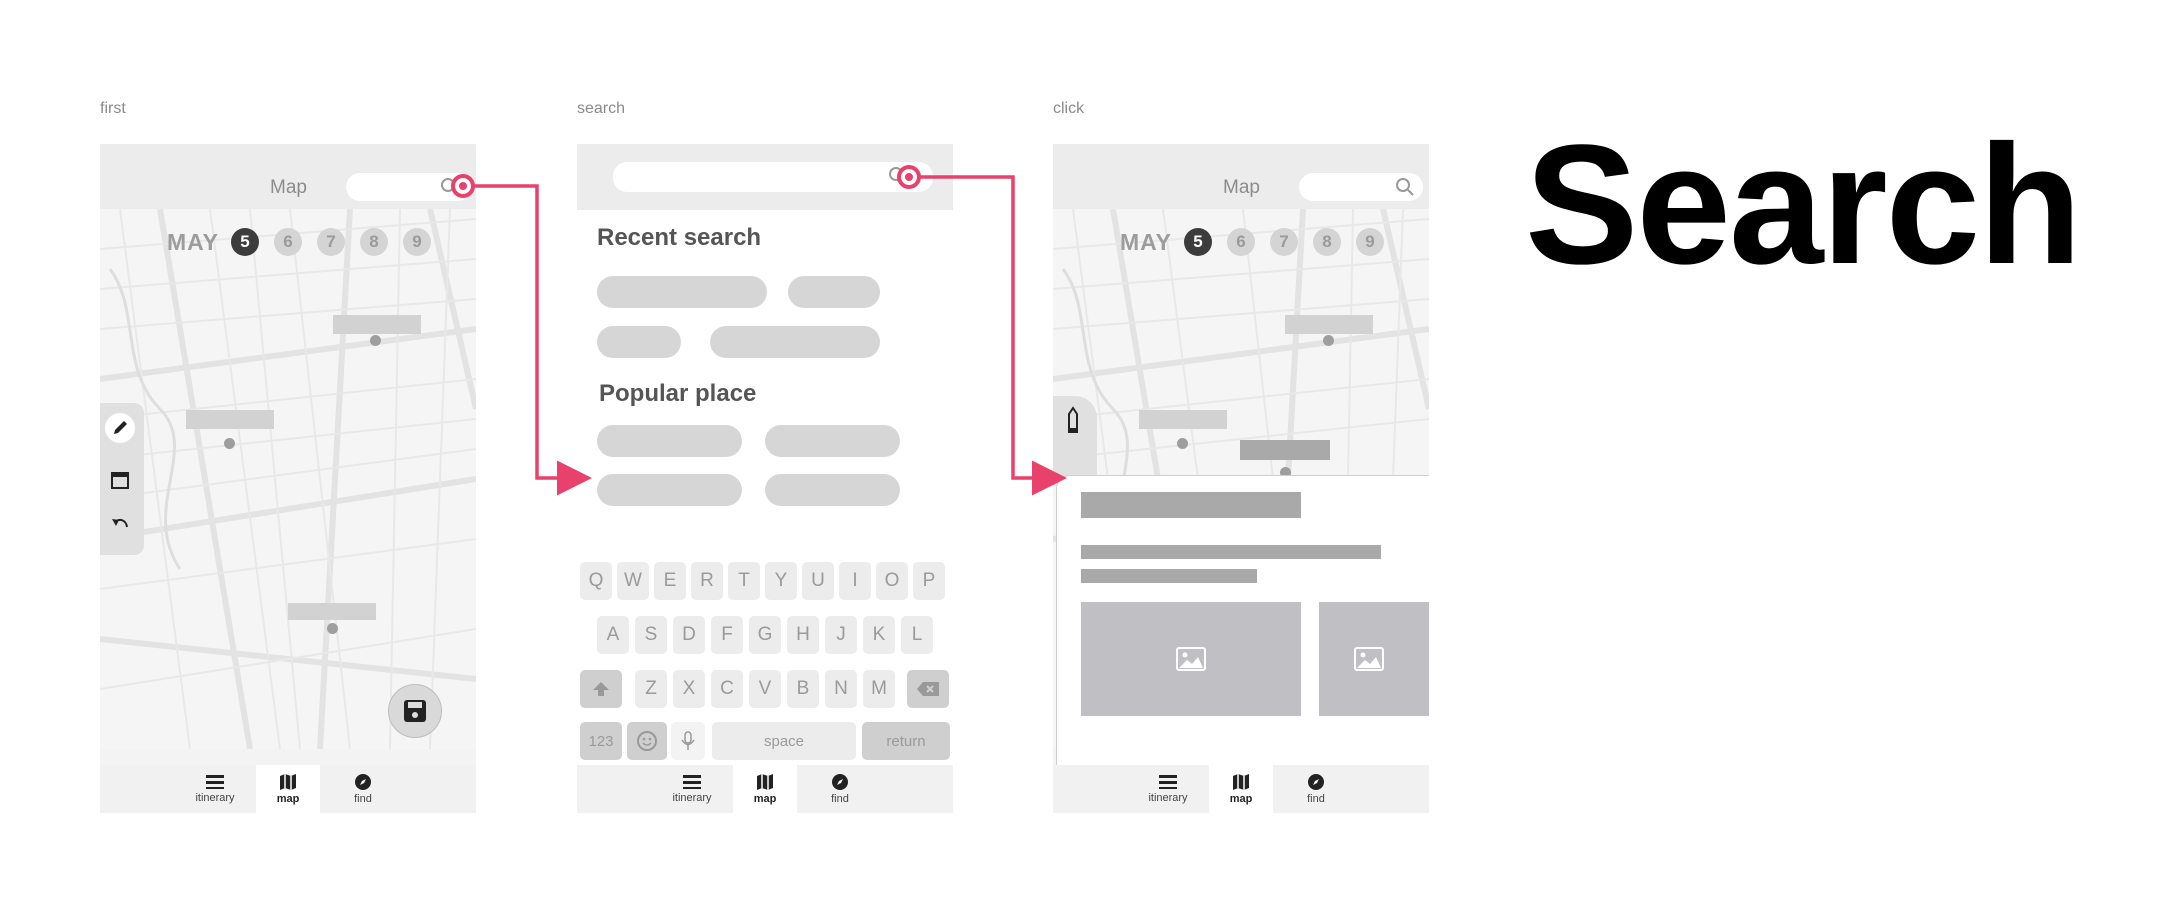 The height and width of the screenshot is (910, 2172). Describe the element at coordinates (759, 330) in the screenshot. I see `flow-arrows` at that location.